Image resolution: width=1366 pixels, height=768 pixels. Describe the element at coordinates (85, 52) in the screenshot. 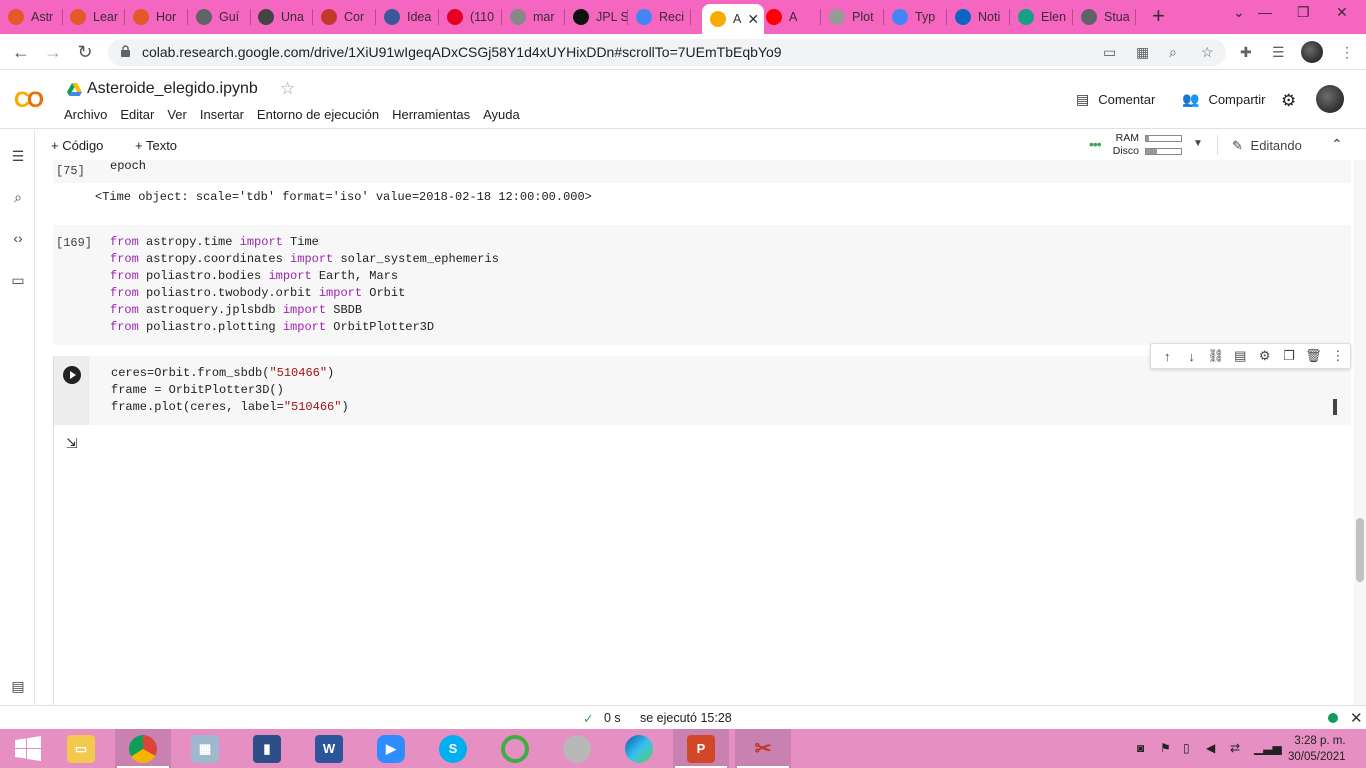

I see `reload-icon: ↻` at that location.